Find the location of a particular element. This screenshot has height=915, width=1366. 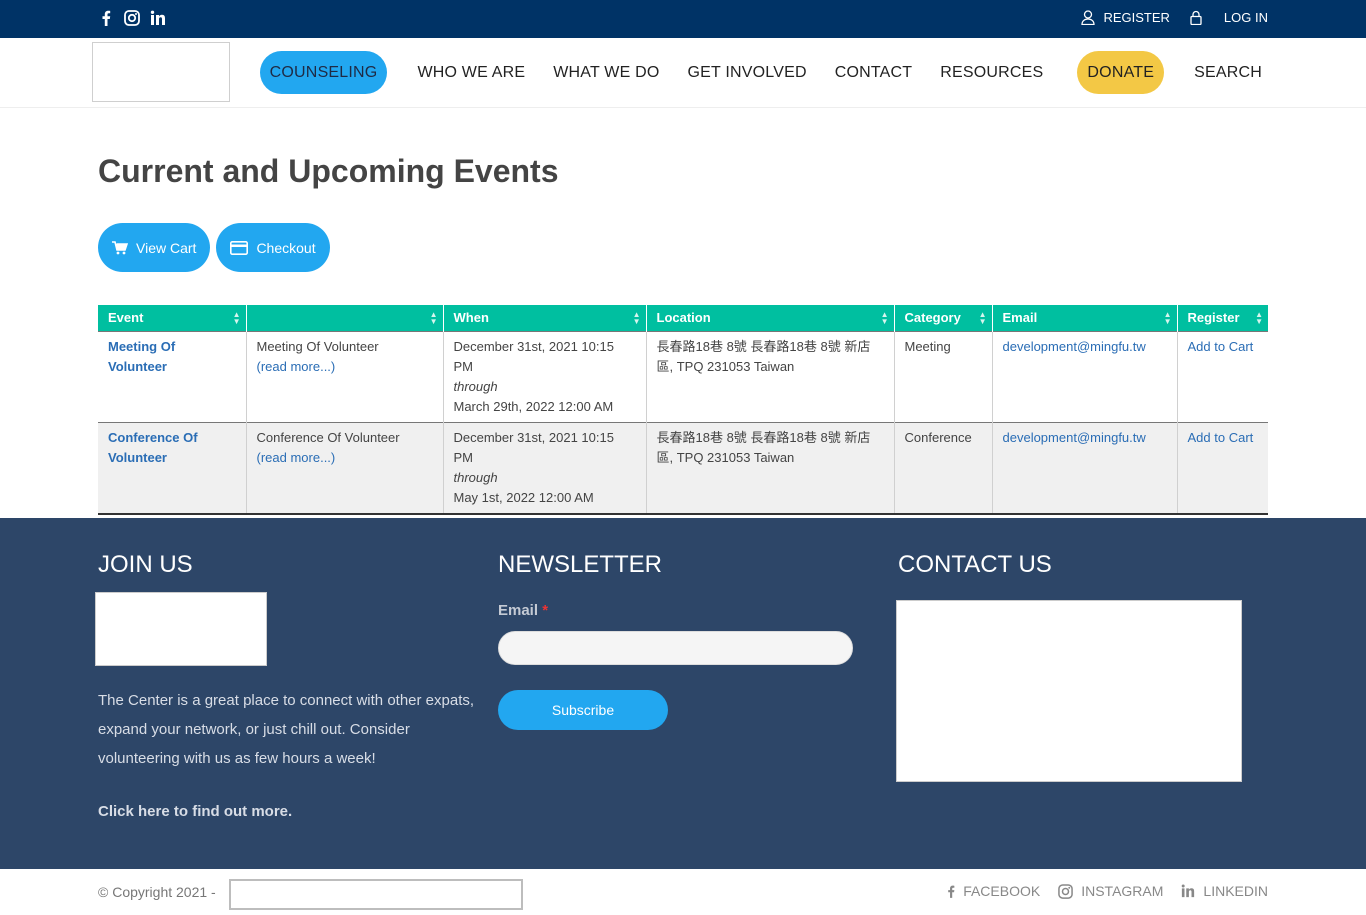

checkout-label: Checkout is located at coordinates (286, 247).